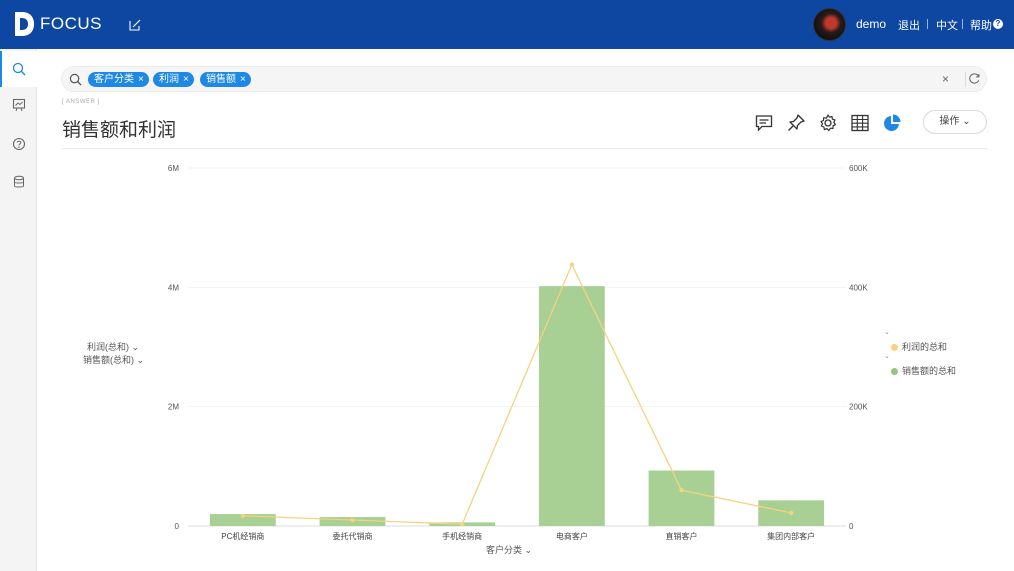 The height and width of the screenshot is (571, 1014). Describe the element at coordinates (173, 287) in the screenshot. I see `y-left-tick-label: 4M` at that location.